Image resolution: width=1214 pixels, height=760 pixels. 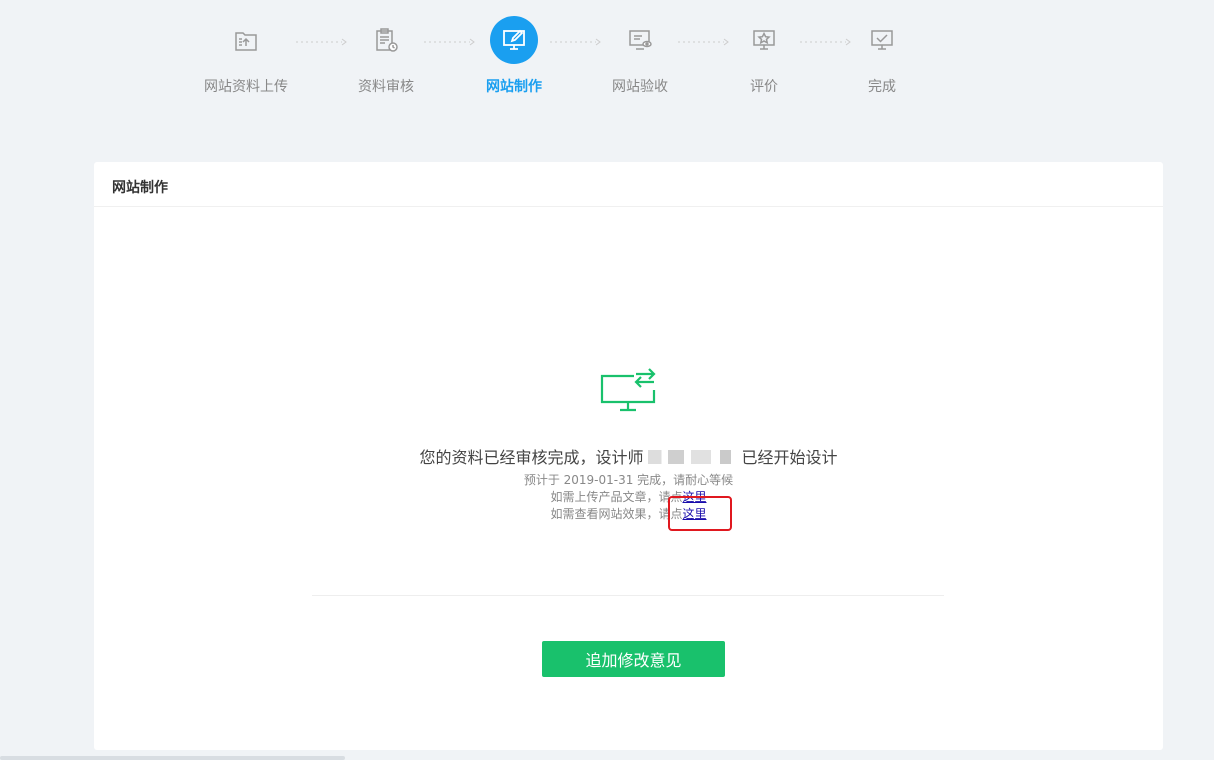 What do you see at coordinates (628, 184) in the screenshot?
I see `card-title: 网站制作` at bounding box center [628, 184].